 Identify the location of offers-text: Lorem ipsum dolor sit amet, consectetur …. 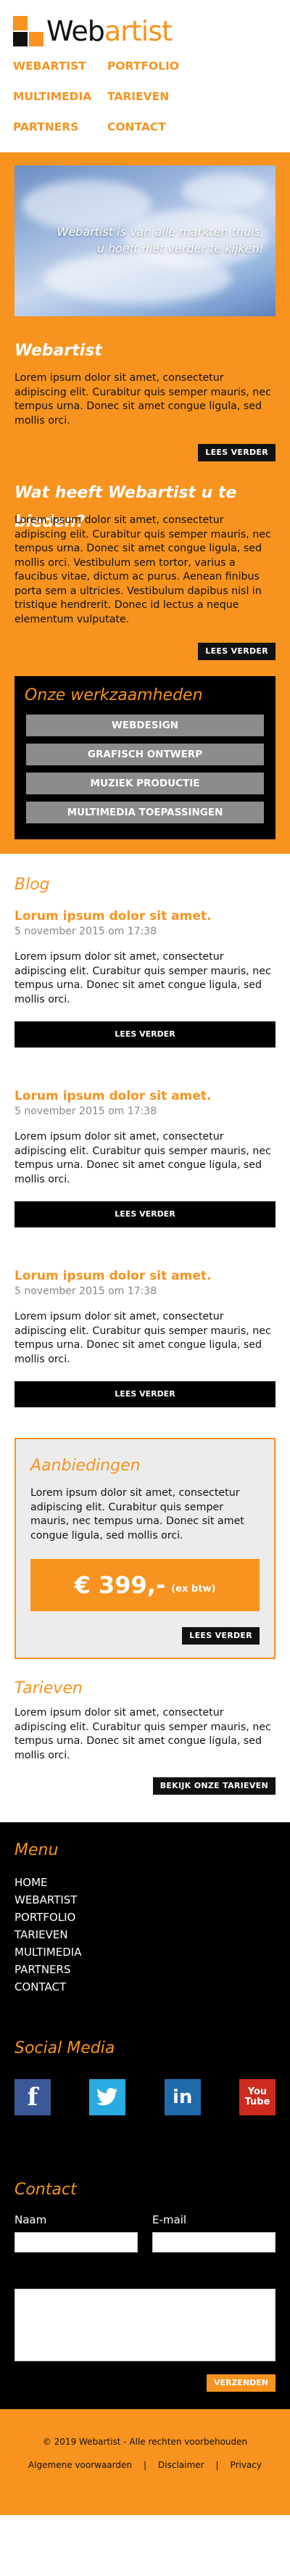
(137, 1514).